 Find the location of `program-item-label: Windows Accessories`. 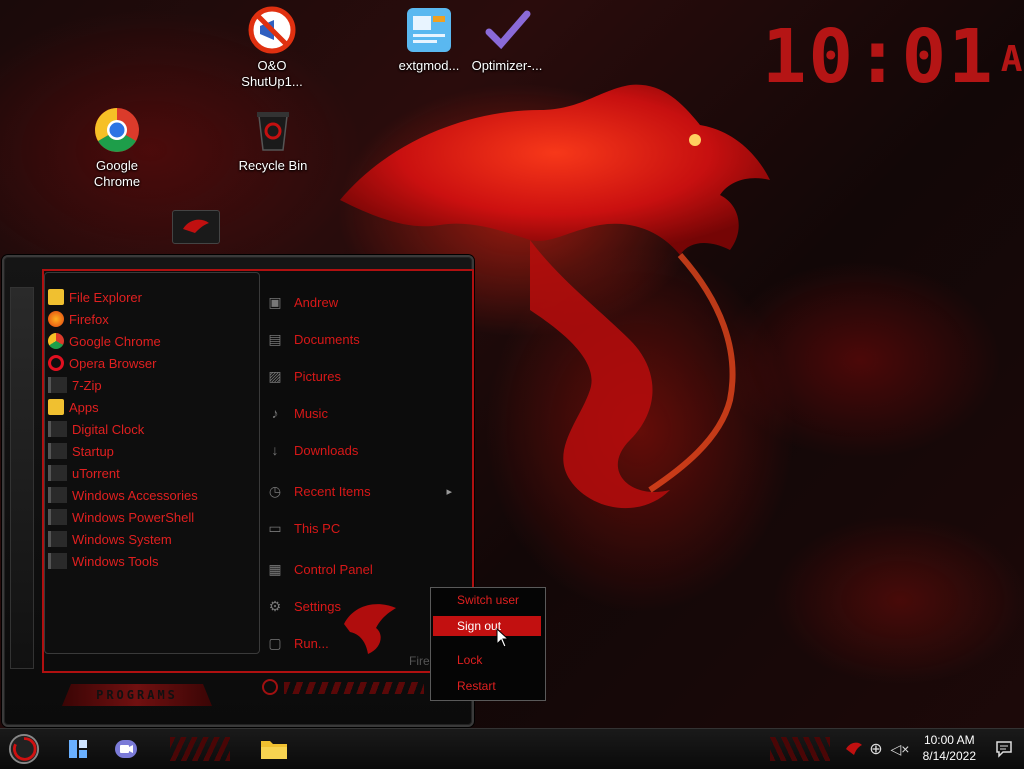

program-item-label: Windows Accessories is located at coordinates (135, 495).